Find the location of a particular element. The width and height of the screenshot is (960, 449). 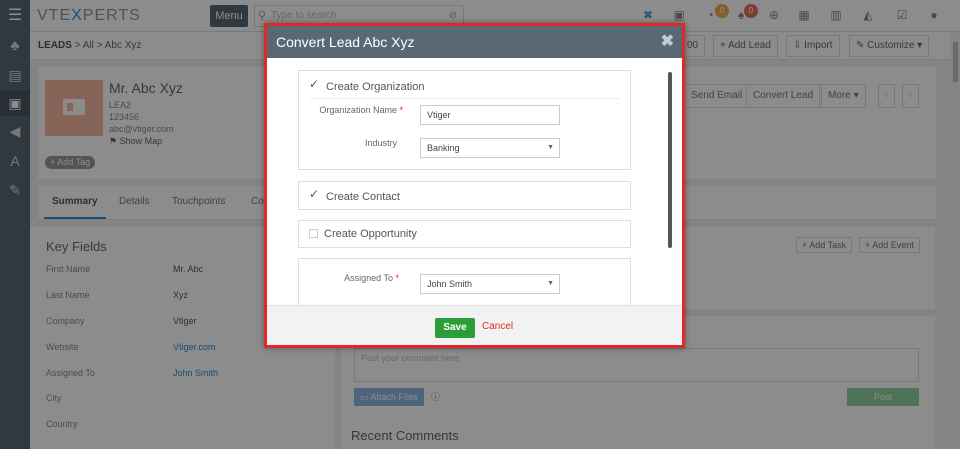

save-button: Save is located at coordinates (455, 328).